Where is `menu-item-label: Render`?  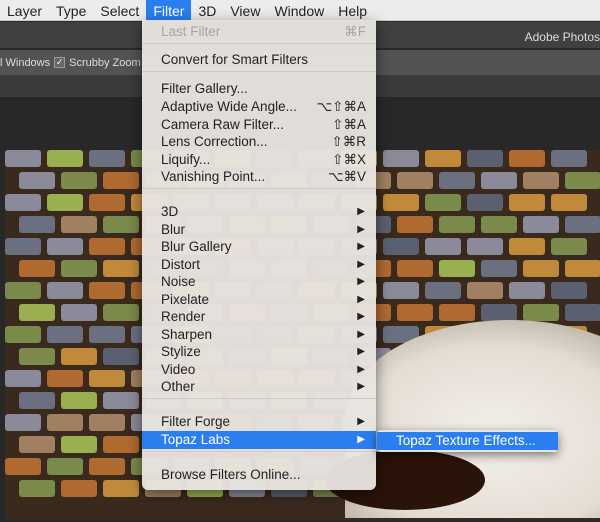
menu-item-label: Render is located at coordinates (183, 316).